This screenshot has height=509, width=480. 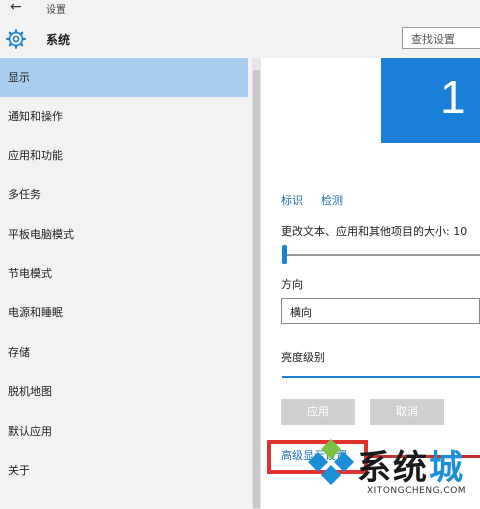 I want to click on sidebar-item-notifications: 通知和操作, so click(x=124, y=116).